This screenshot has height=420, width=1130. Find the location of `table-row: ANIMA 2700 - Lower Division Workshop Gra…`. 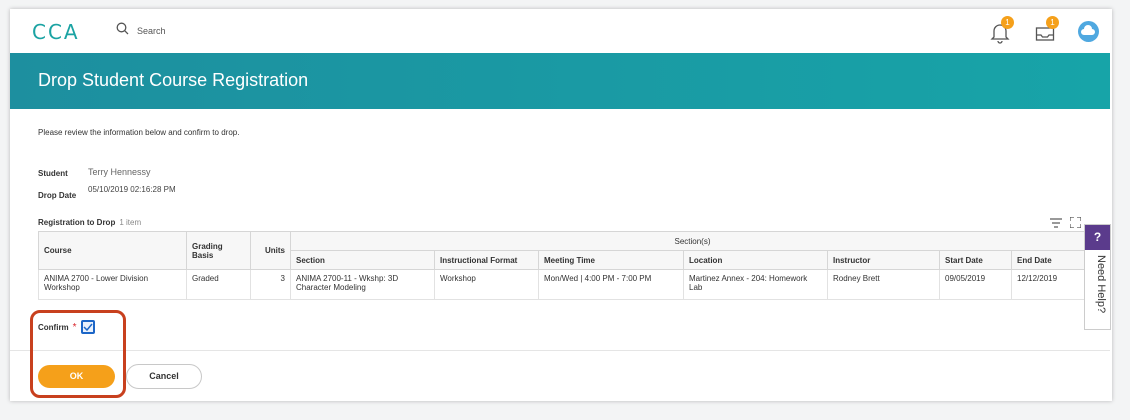

table-row: ANIMA 2700 - Lower Division Workshop Gra… is located at coordinates (566, 284).